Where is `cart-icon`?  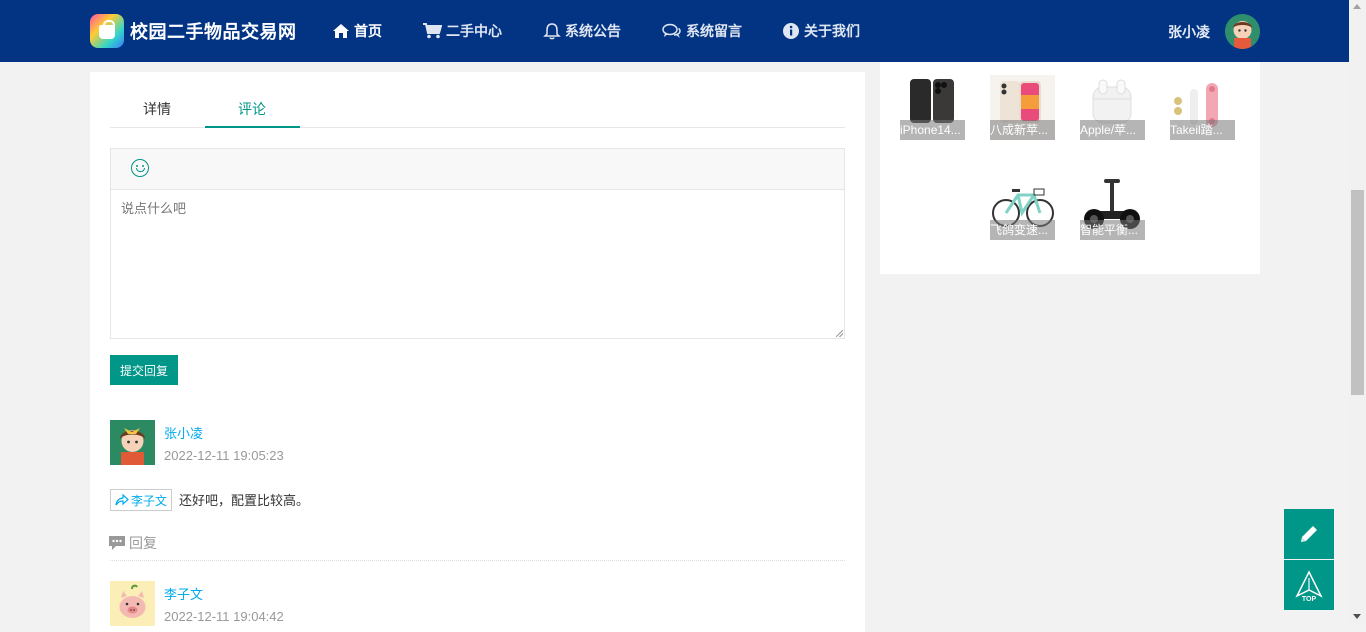
cart-icon is located at coordinates (432, 31).